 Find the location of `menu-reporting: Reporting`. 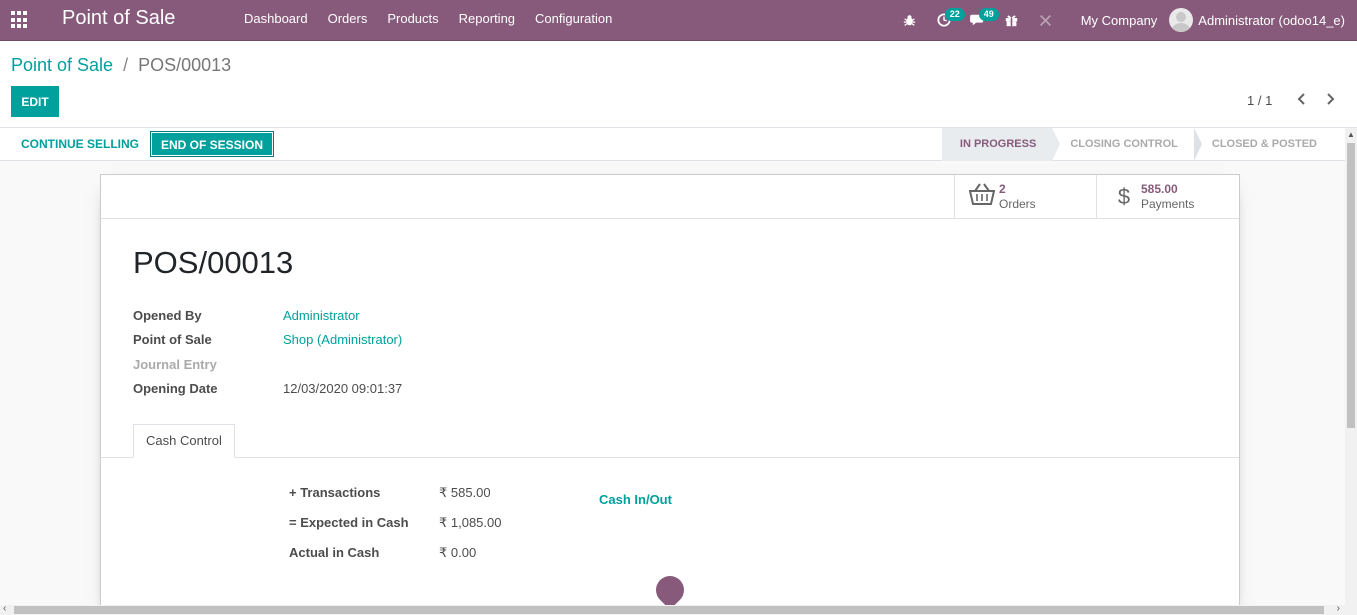

menu-reporting: Reporting is located at coordinates (487, 20).